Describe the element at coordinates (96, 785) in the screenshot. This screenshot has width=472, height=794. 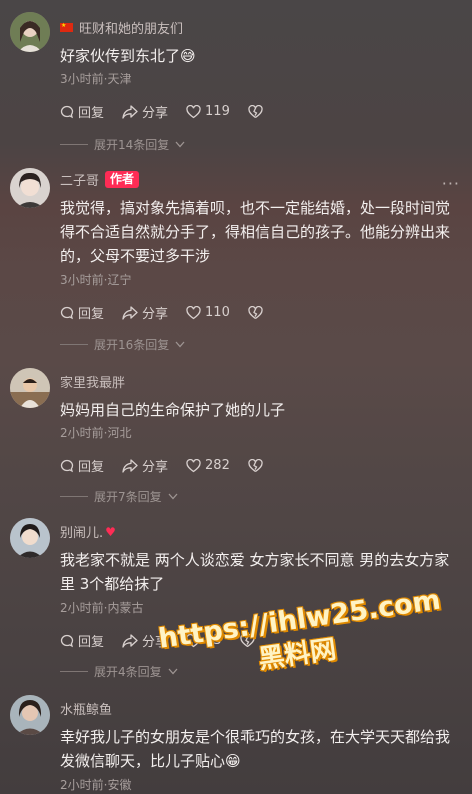
I see `comment-meta: 2小时前·安徽` at that location.